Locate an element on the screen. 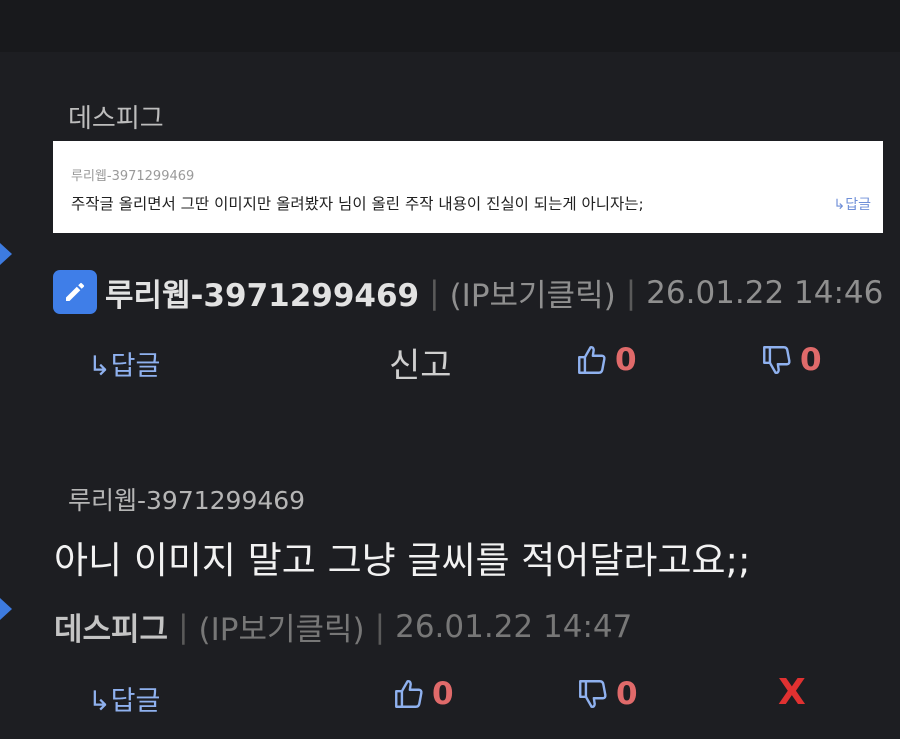 Image resolution: width=900 pixels, height=739 pixels. pencil-icon is located at coordinates (75, 292).